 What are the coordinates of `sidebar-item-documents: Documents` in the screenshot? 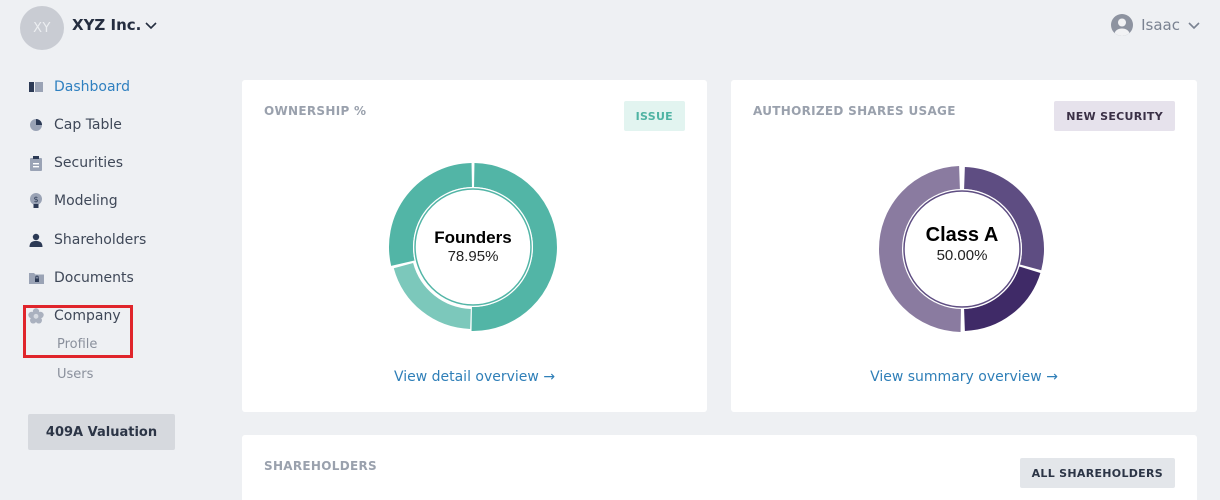 It's located at (81, 278).